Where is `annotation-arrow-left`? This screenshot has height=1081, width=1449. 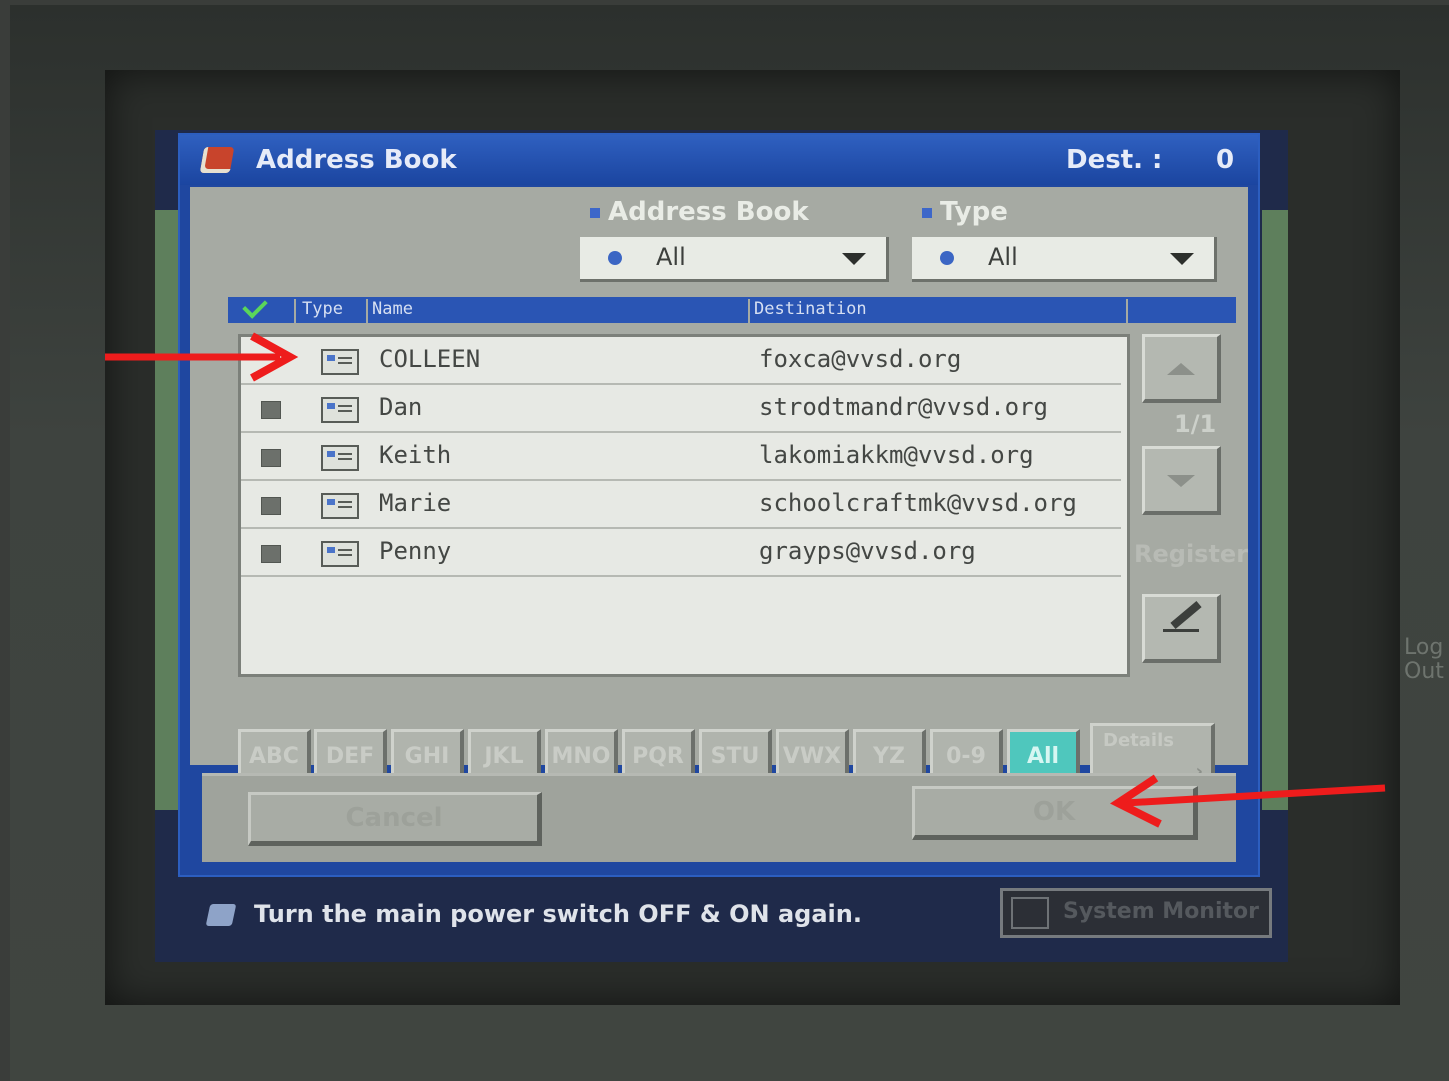 annotation-arrow-left is located at coordinates (1248, 801).